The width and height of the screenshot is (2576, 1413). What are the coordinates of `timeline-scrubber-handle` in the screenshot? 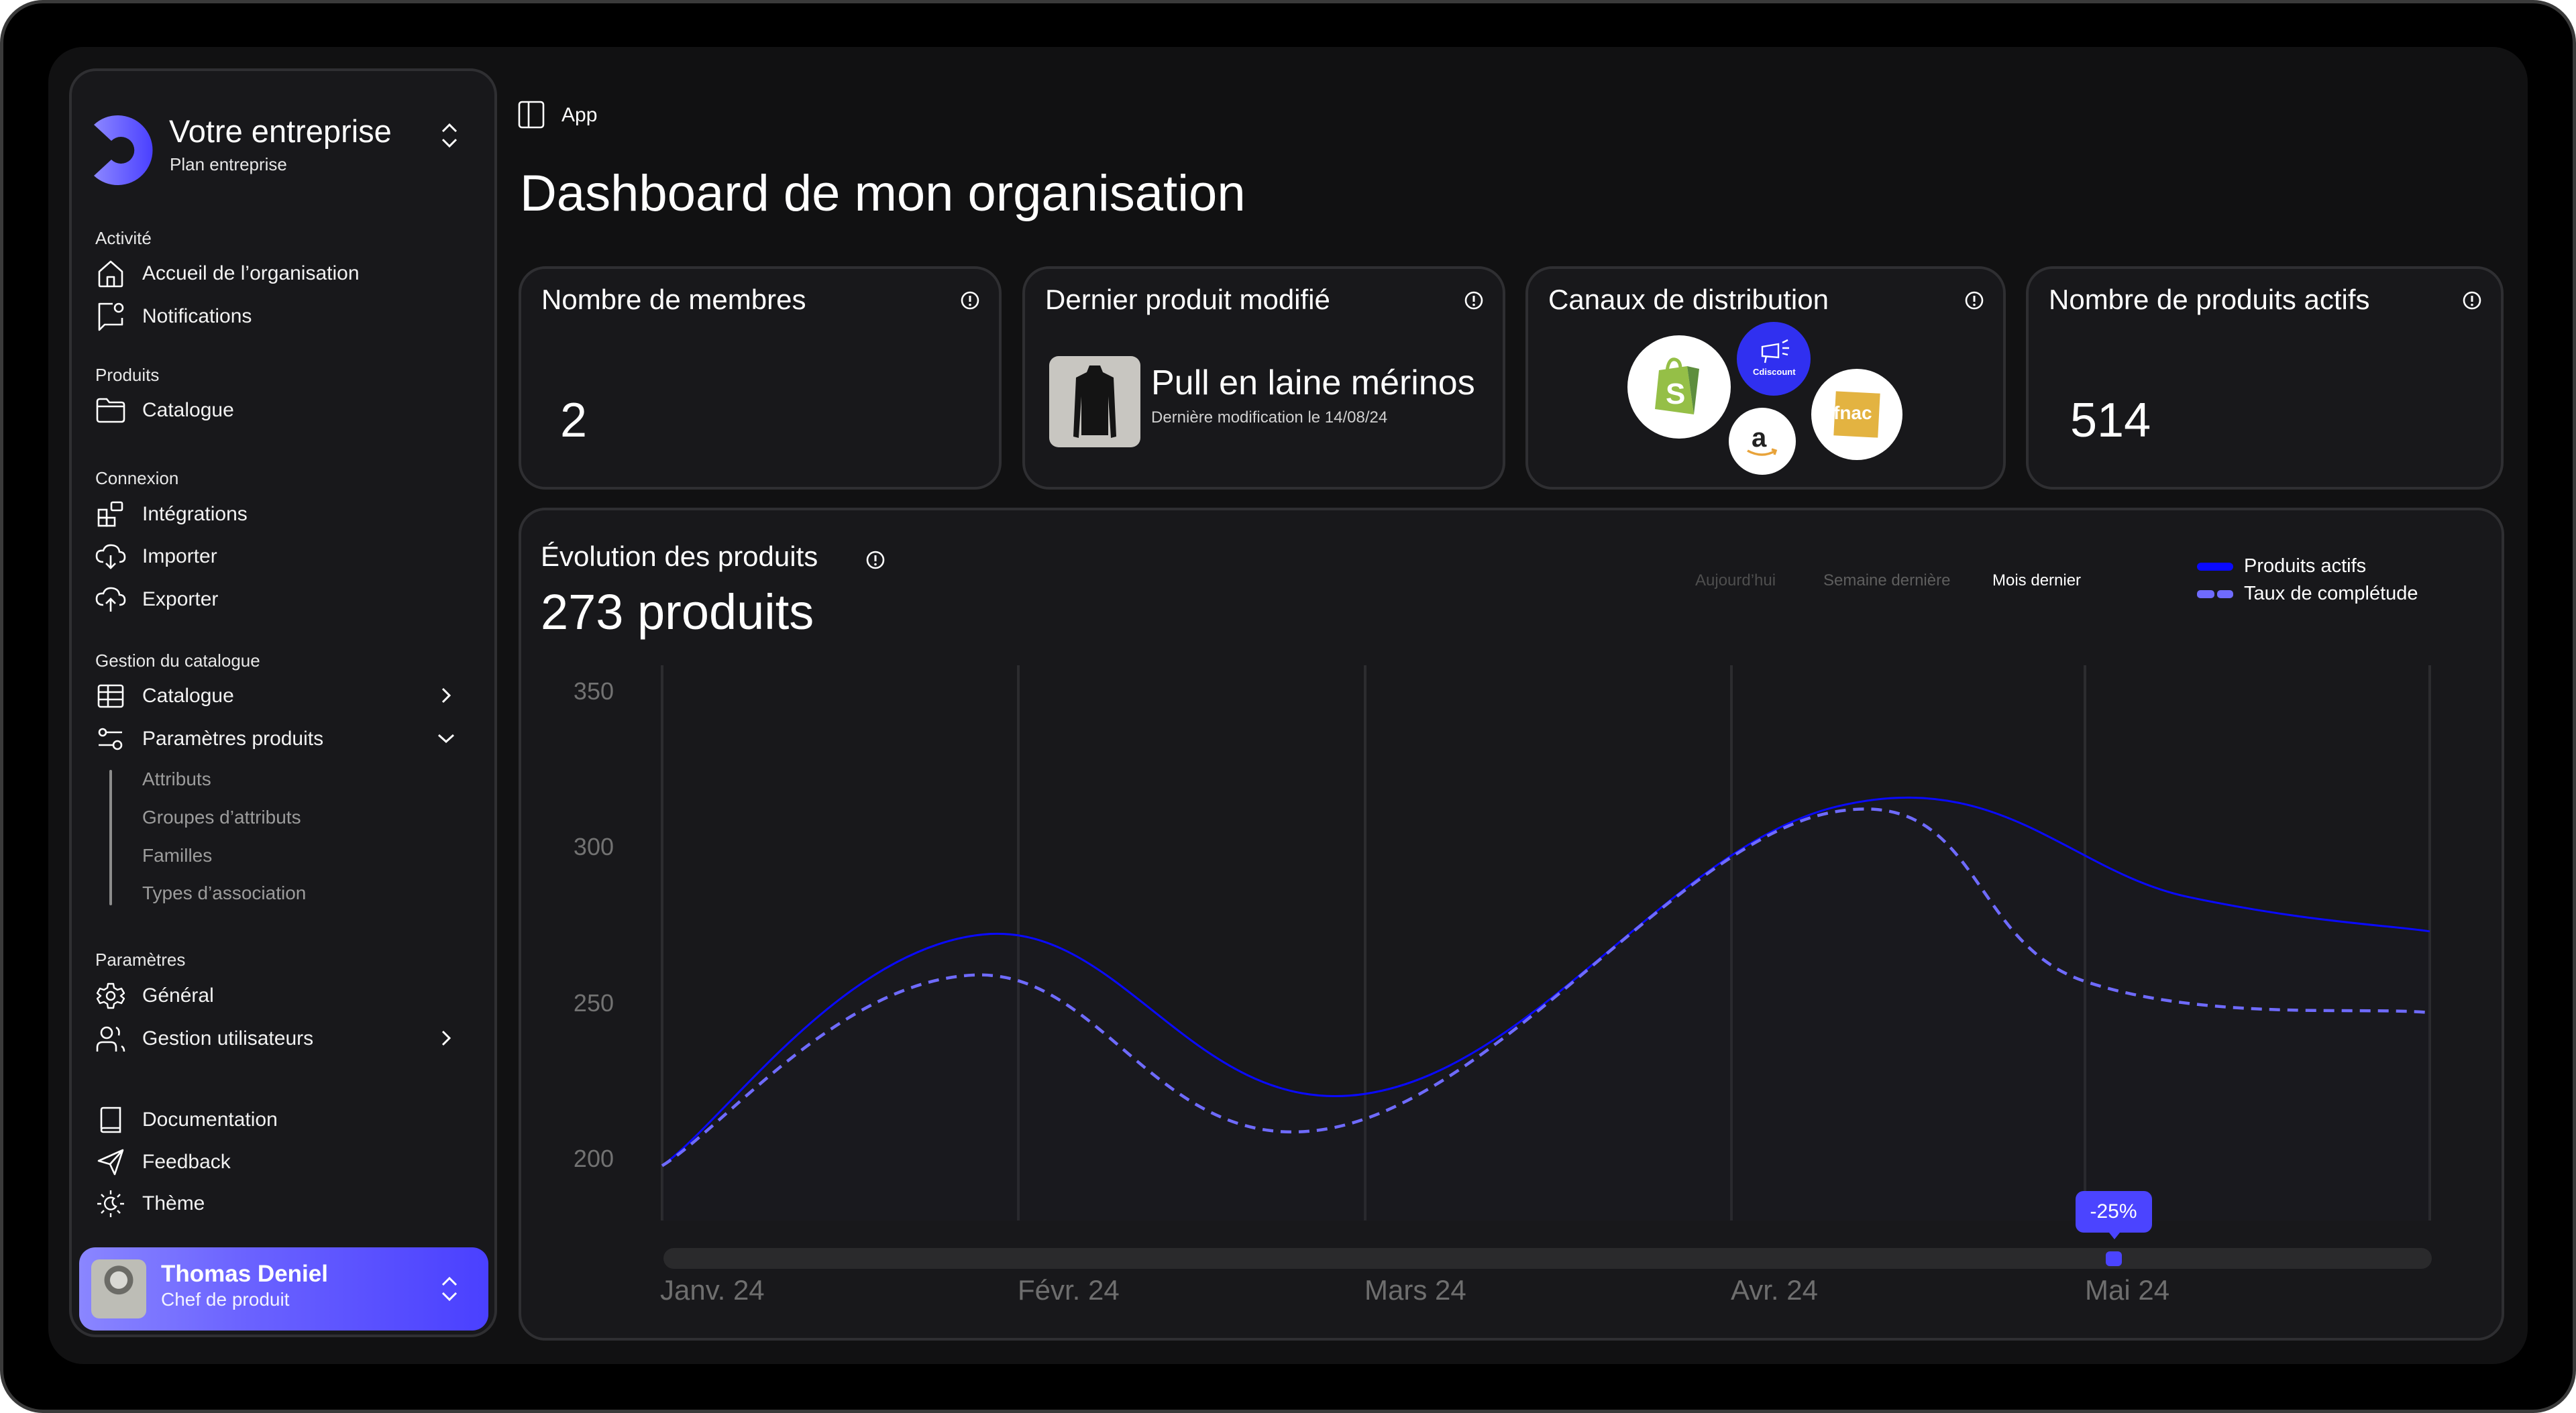 It's located at (2113, 1258).